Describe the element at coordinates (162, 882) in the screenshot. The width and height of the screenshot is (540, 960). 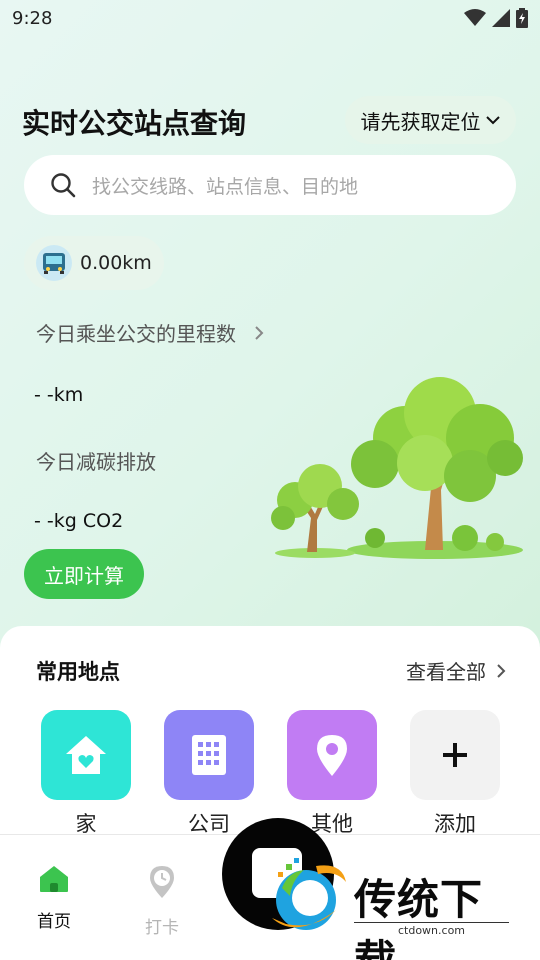
I see `clock-pin-icon` at that location.